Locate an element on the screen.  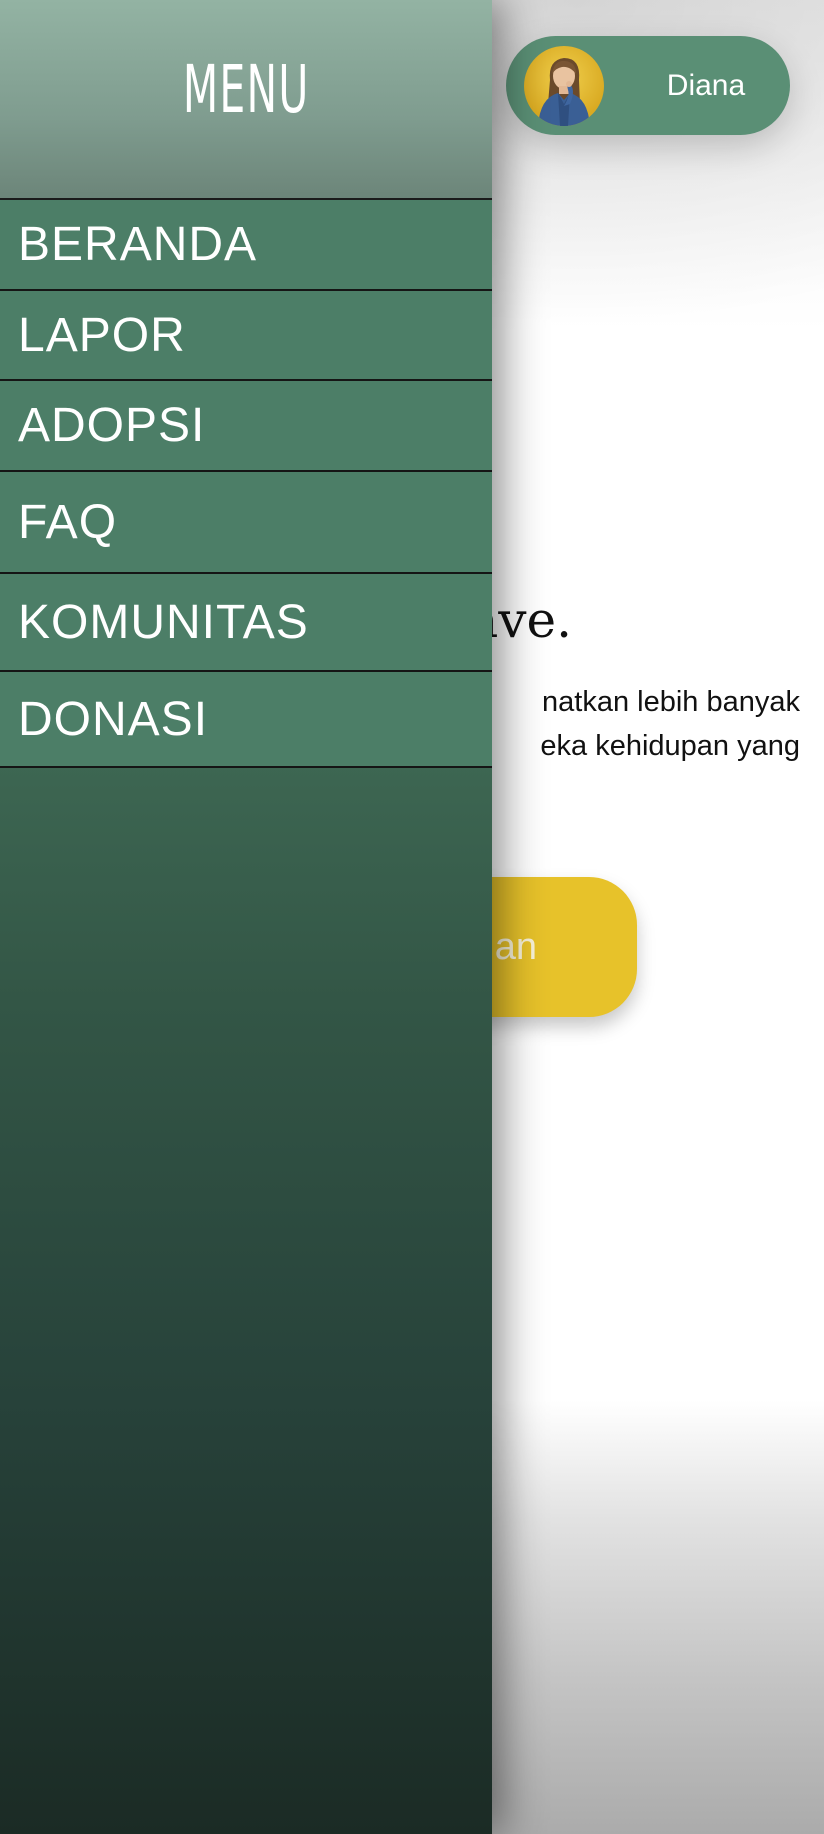
user-avatar is located at coordinates (564, 86).